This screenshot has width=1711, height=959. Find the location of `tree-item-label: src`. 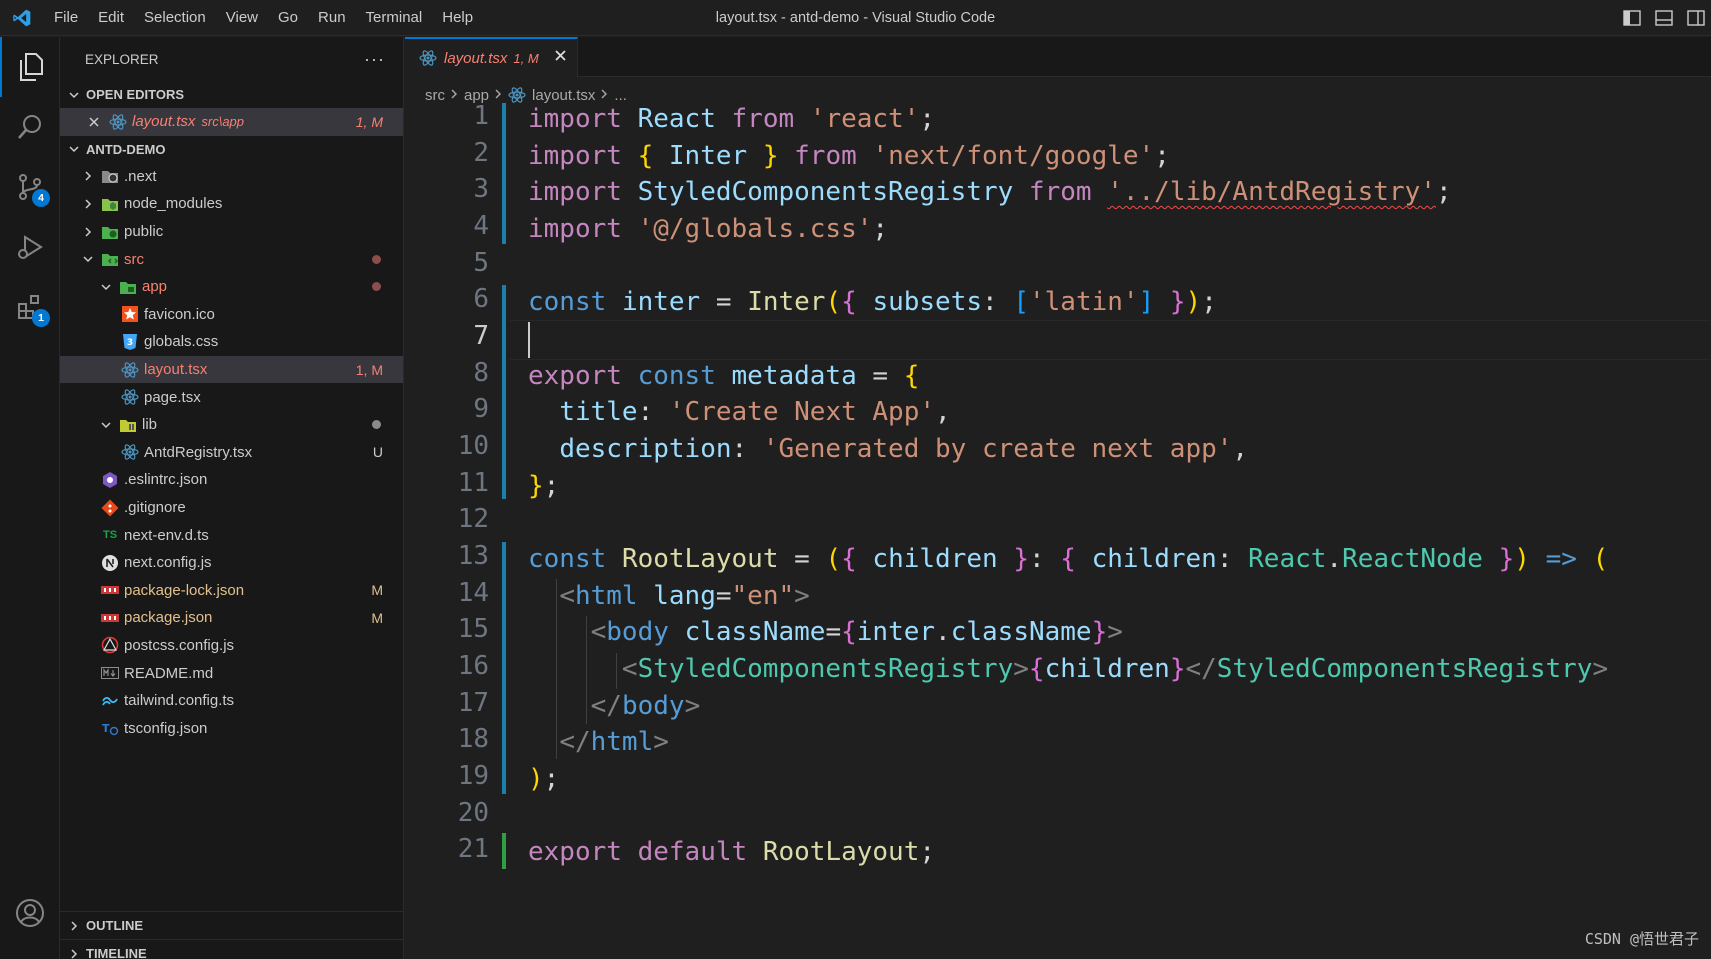

tree-item-label: src is located at coordinates (134, 259).